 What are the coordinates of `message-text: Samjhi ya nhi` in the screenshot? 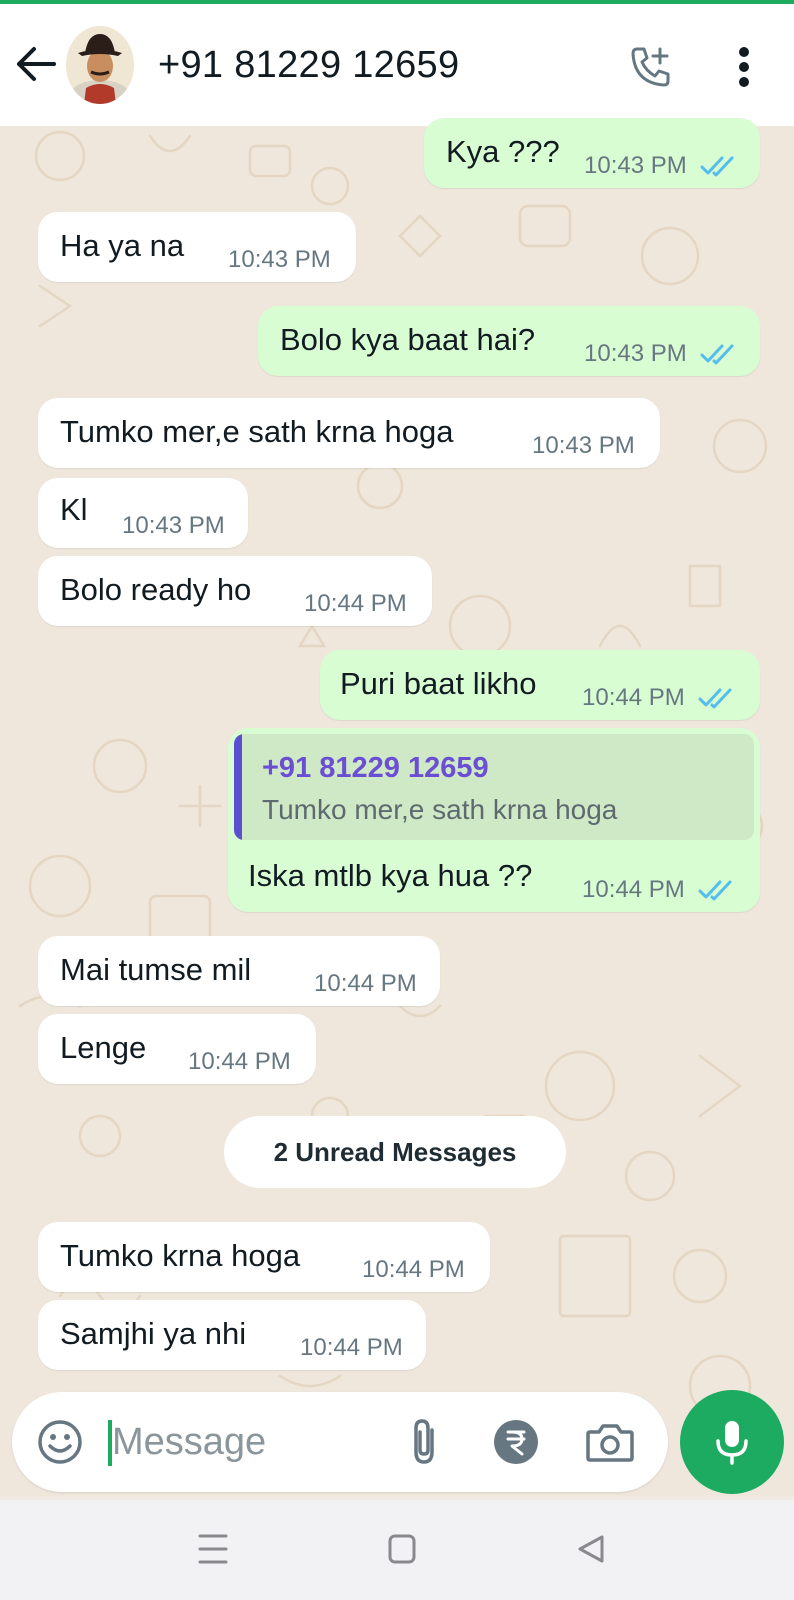 It's located at (153, 1333).